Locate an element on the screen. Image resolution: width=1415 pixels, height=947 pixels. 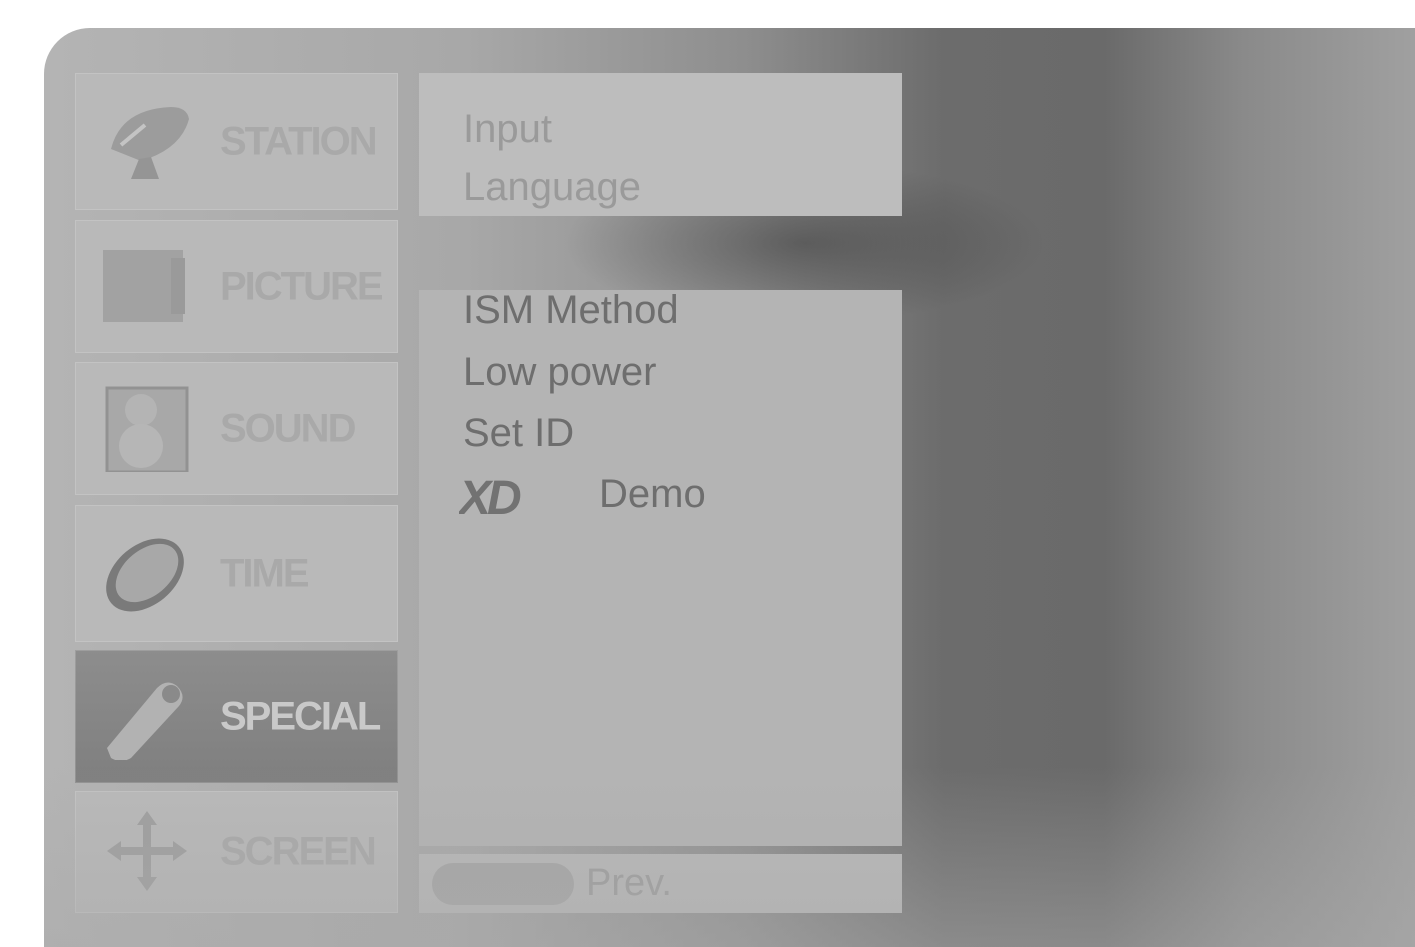
category-label: STATION is located at coordinates (299, 141).